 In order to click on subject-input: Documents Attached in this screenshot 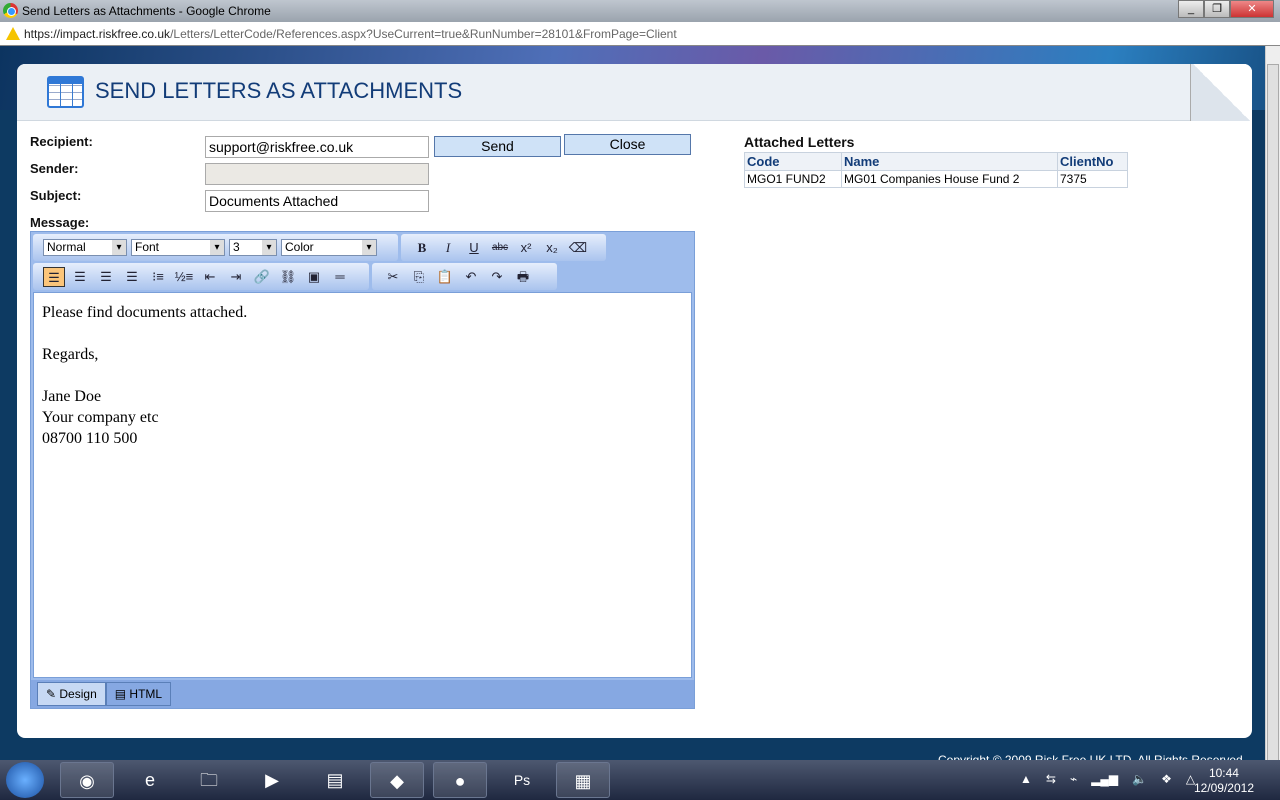, I will do `click(317, 201)`.